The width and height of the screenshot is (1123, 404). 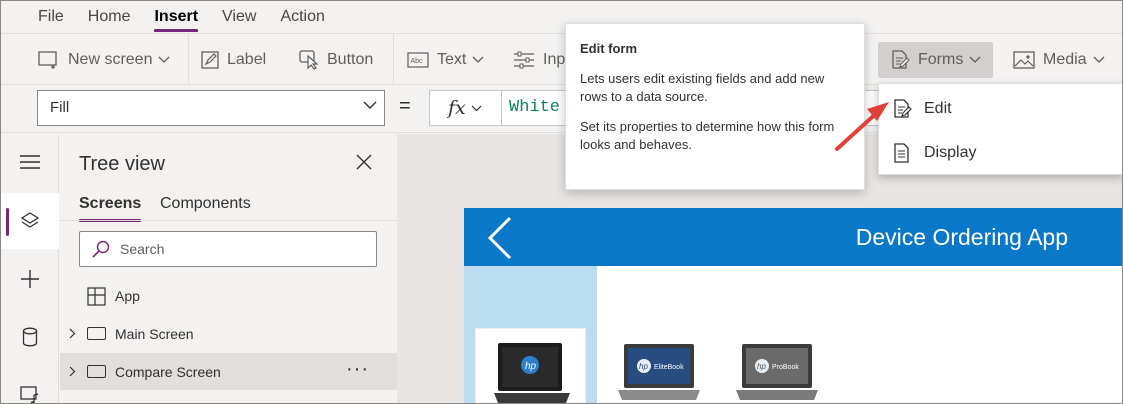 I want to click on button-button: Button, so click(x=336, y=60).